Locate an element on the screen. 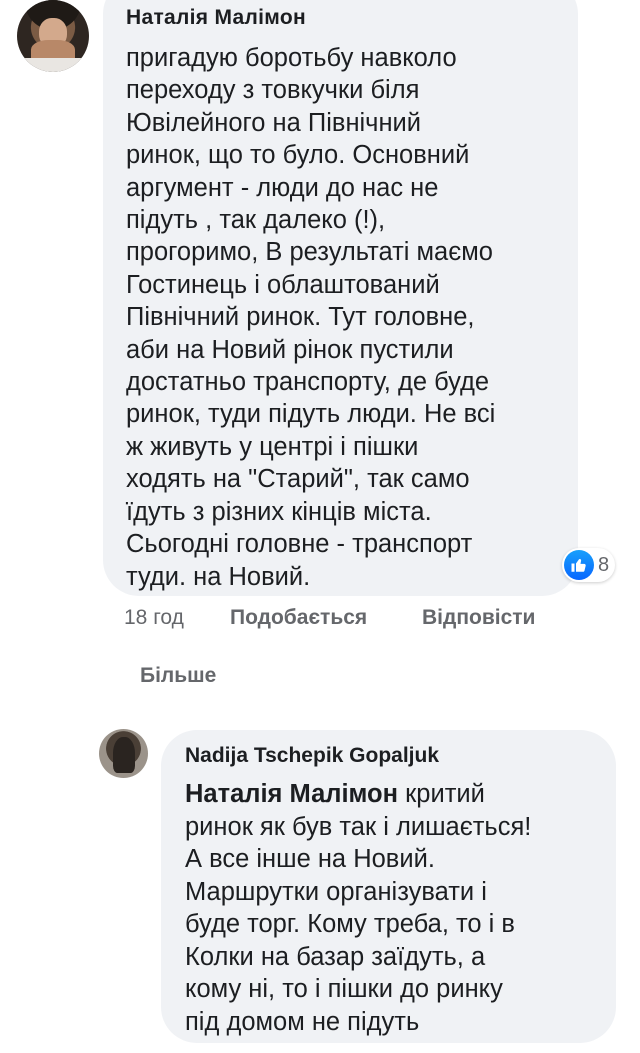 The height and width of the screenshot is (1053, 640). avatar is located at coordinates (53, 36).